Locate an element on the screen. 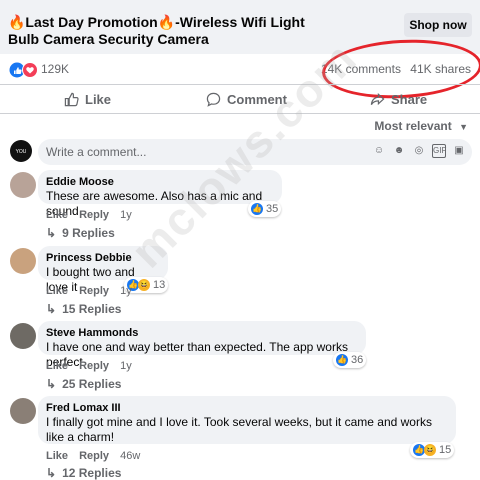  camera-icon: ◎ is located at coordinates (419, 151).